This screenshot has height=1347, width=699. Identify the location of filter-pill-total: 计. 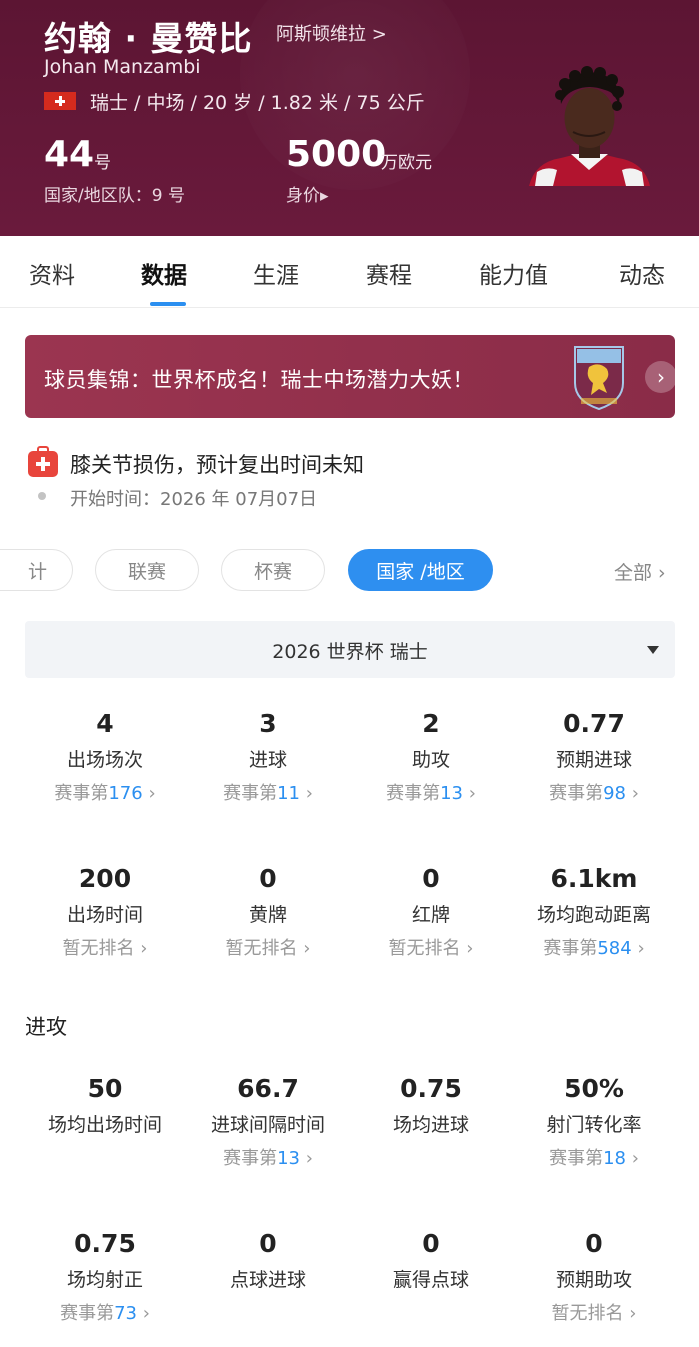
(36, 570).